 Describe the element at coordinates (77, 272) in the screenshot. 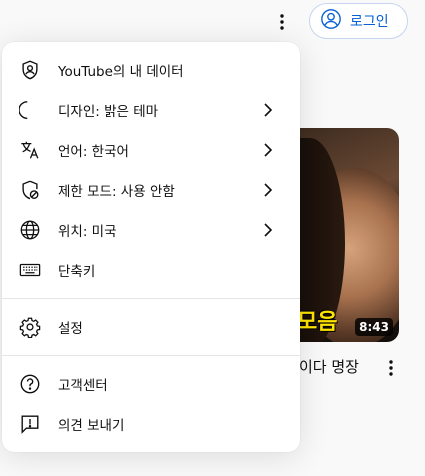

I see `menu-item-label: 단축키` at that location.